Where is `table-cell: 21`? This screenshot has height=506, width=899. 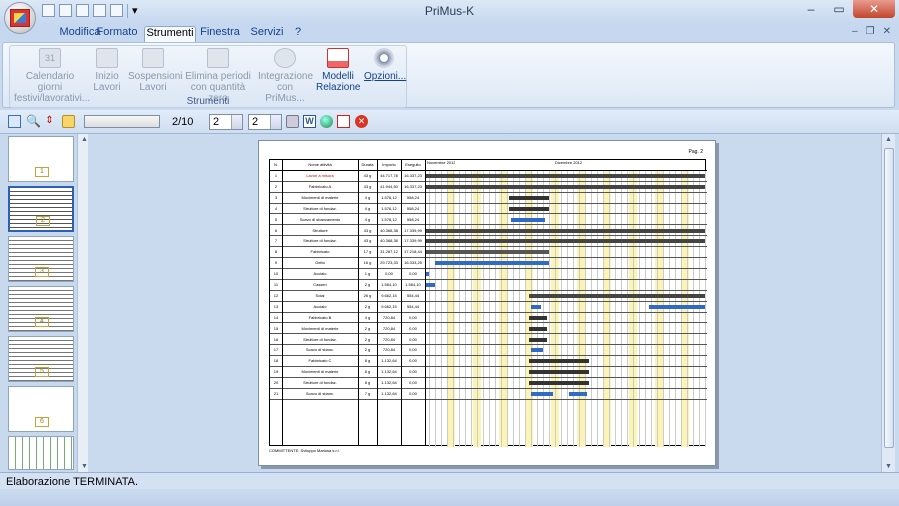
table-cell: 21 is located at coordinates (276, 393).